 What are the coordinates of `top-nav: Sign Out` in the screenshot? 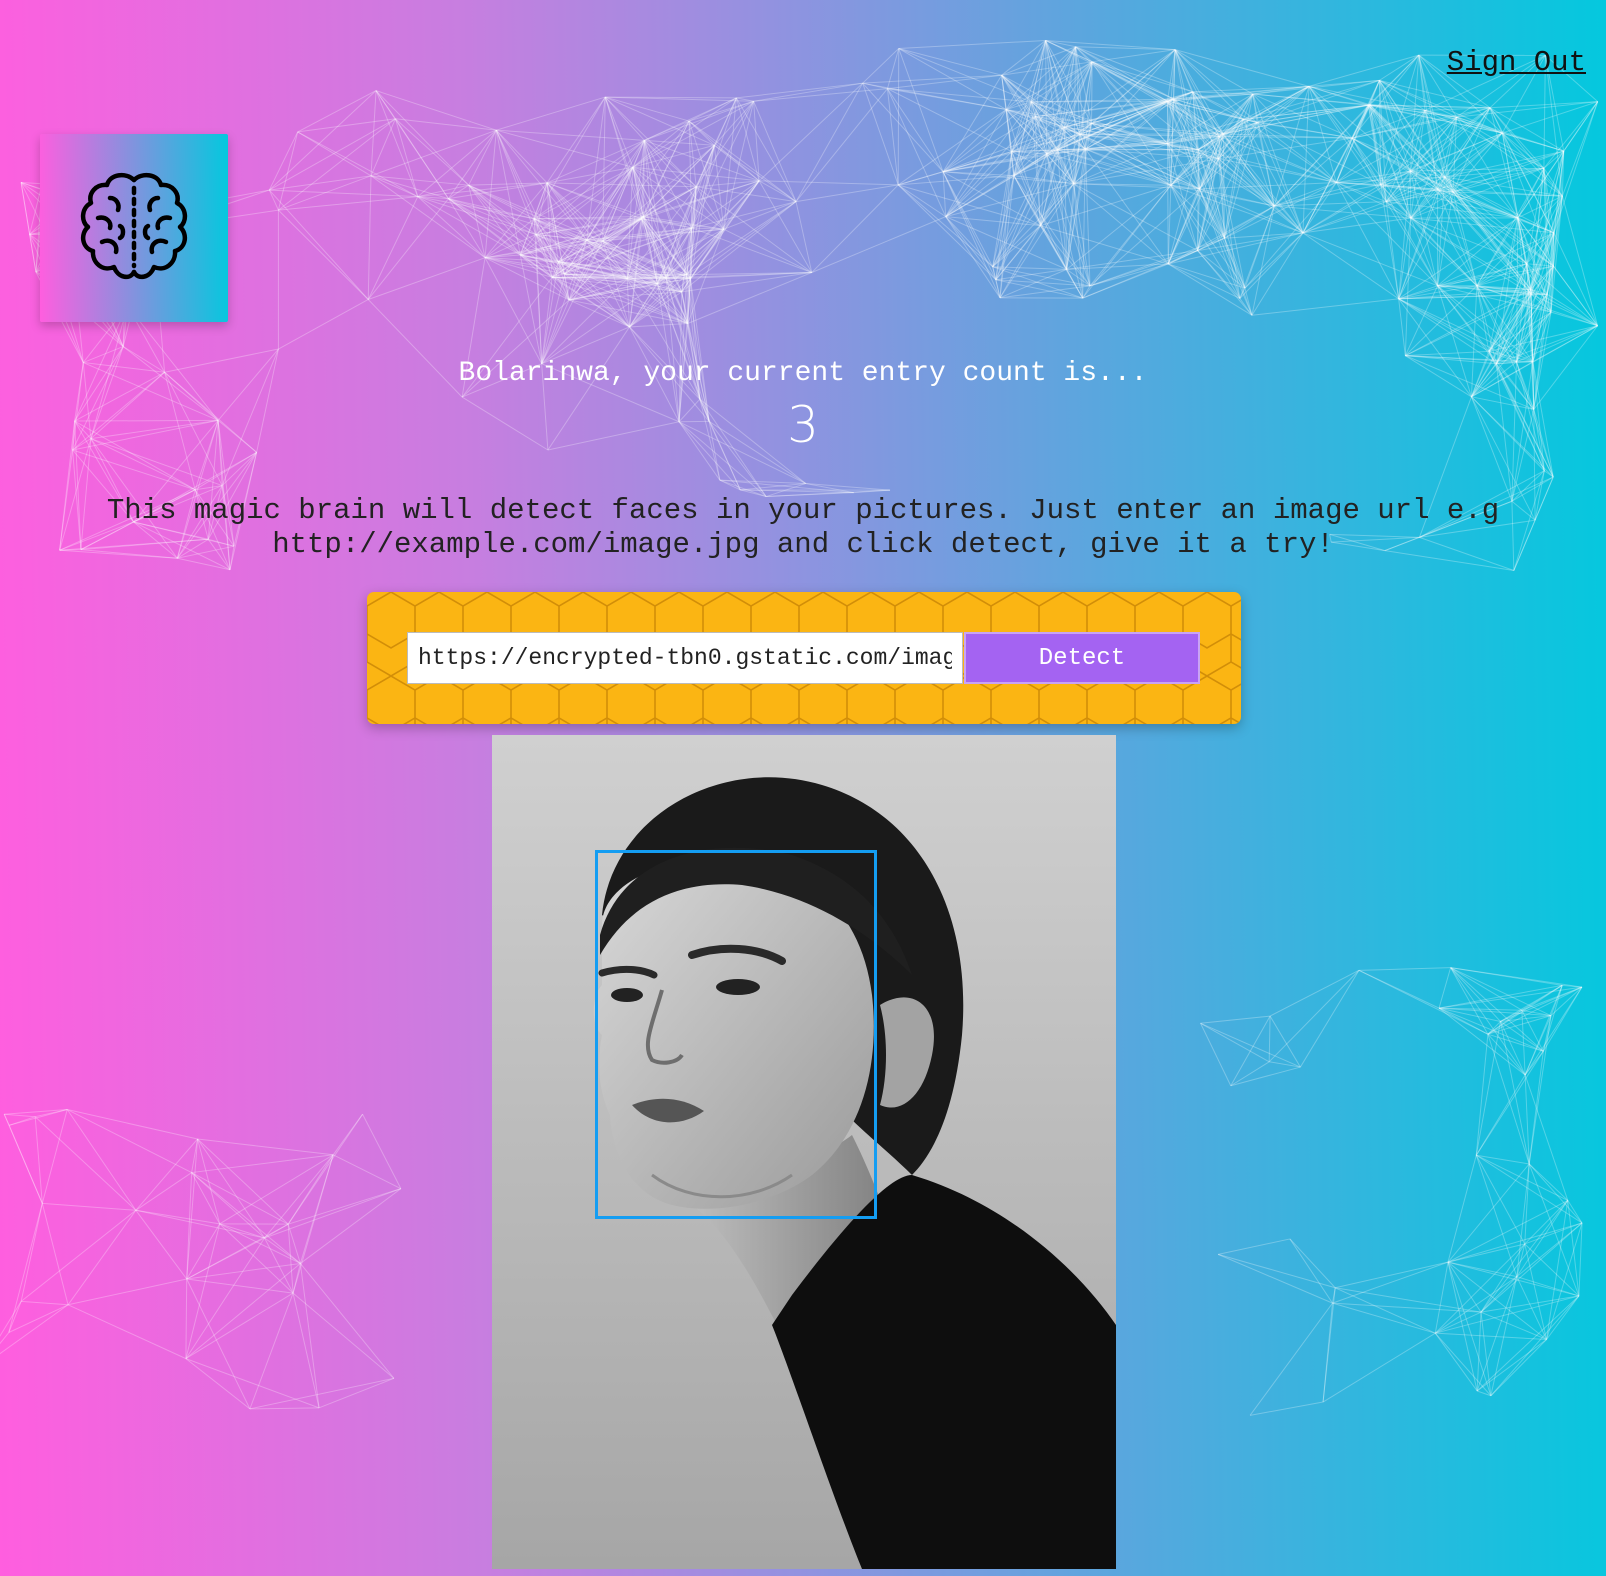 It's located at (1516, 62).